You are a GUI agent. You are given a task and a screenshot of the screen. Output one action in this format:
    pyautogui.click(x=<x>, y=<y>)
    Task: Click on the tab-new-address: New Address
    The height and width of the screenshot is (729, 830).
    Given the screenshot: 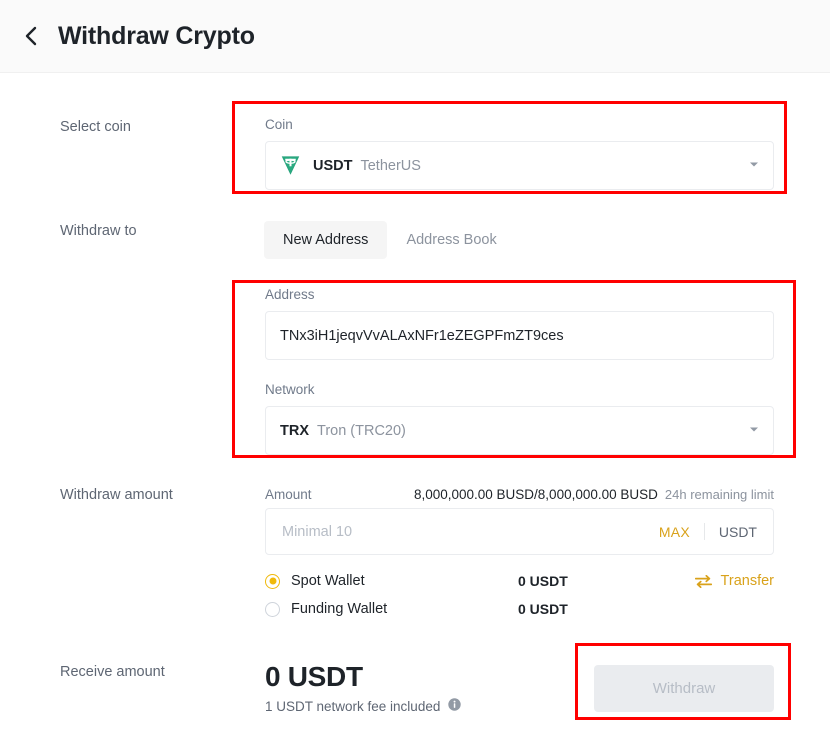 What is the action you would take?
    pyautogui.click(x=326, y=240)
    